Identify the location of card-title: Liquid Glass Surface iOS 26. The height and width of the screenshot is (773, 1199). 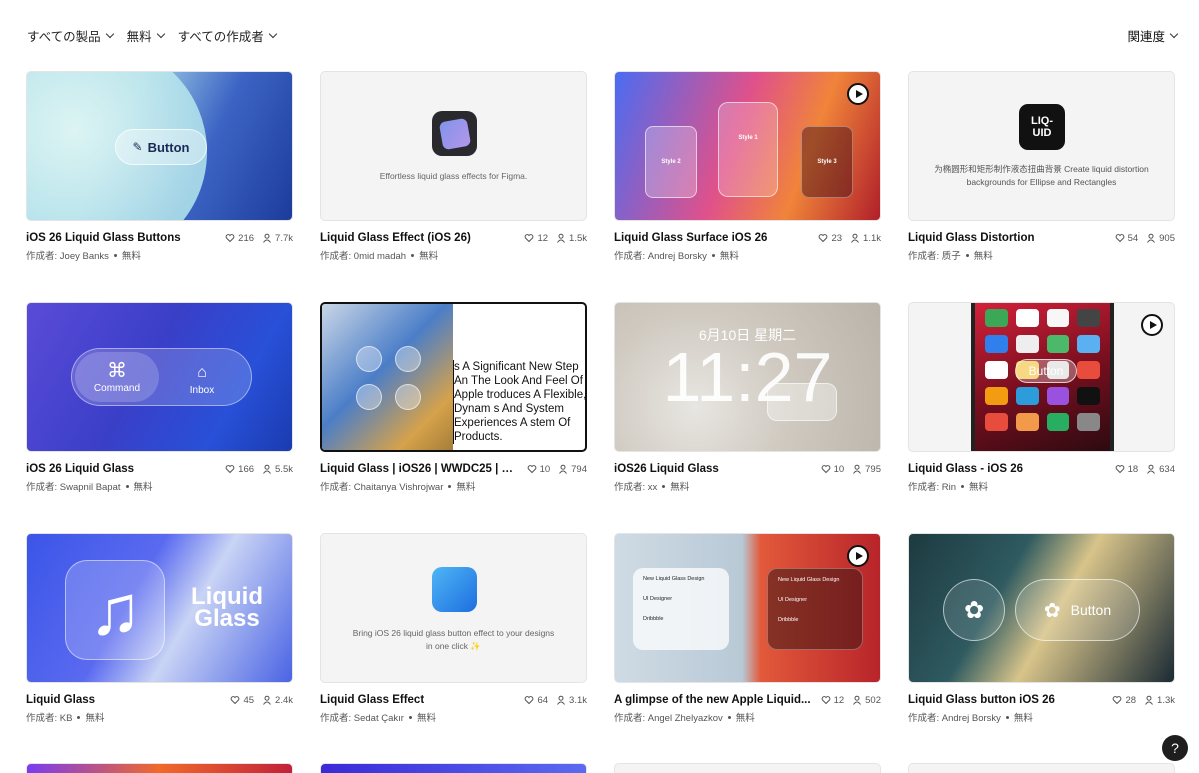
(690, 238).